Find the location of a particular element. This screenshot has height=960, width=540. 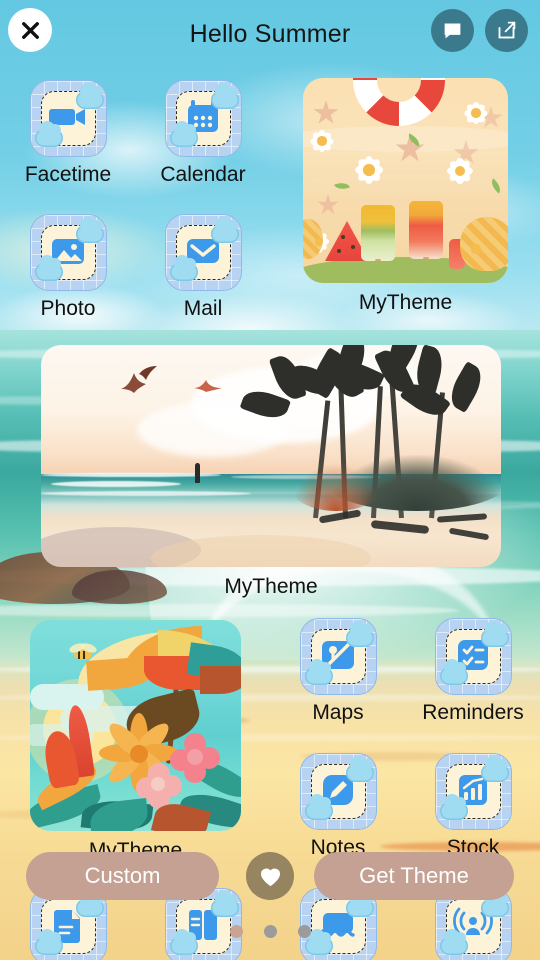

close-x-icon is located at coordinates (30, 30).